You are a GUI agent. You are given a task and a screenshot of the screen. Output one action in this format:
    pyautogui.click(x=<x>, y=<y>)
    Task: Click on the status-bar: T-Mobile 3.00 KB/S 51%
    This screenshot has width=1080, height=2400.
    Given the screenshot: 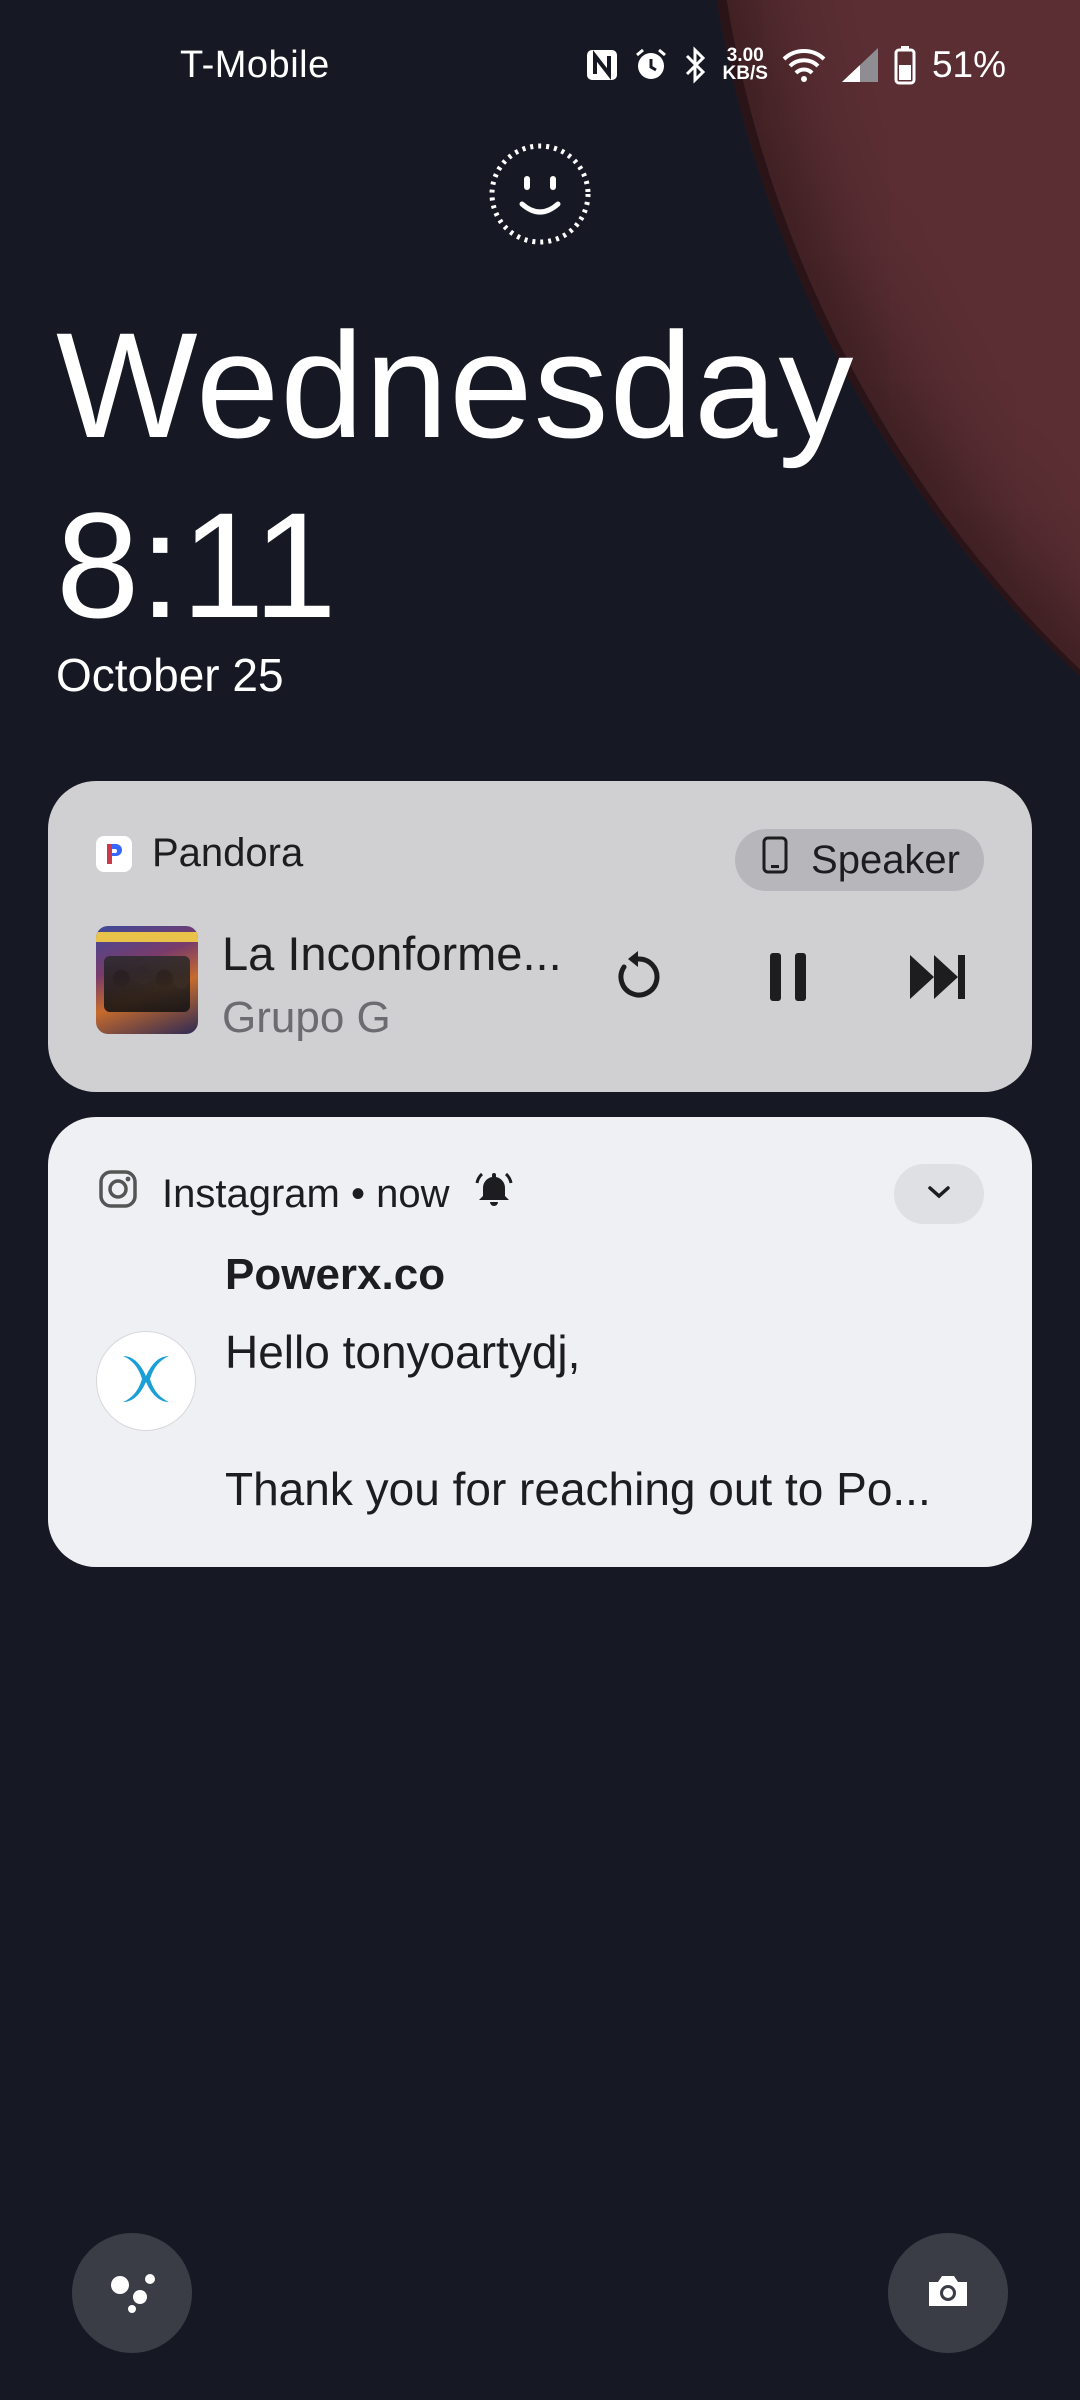 What is the action you would take?
    pyautogui.click(x=540, y=65)
    